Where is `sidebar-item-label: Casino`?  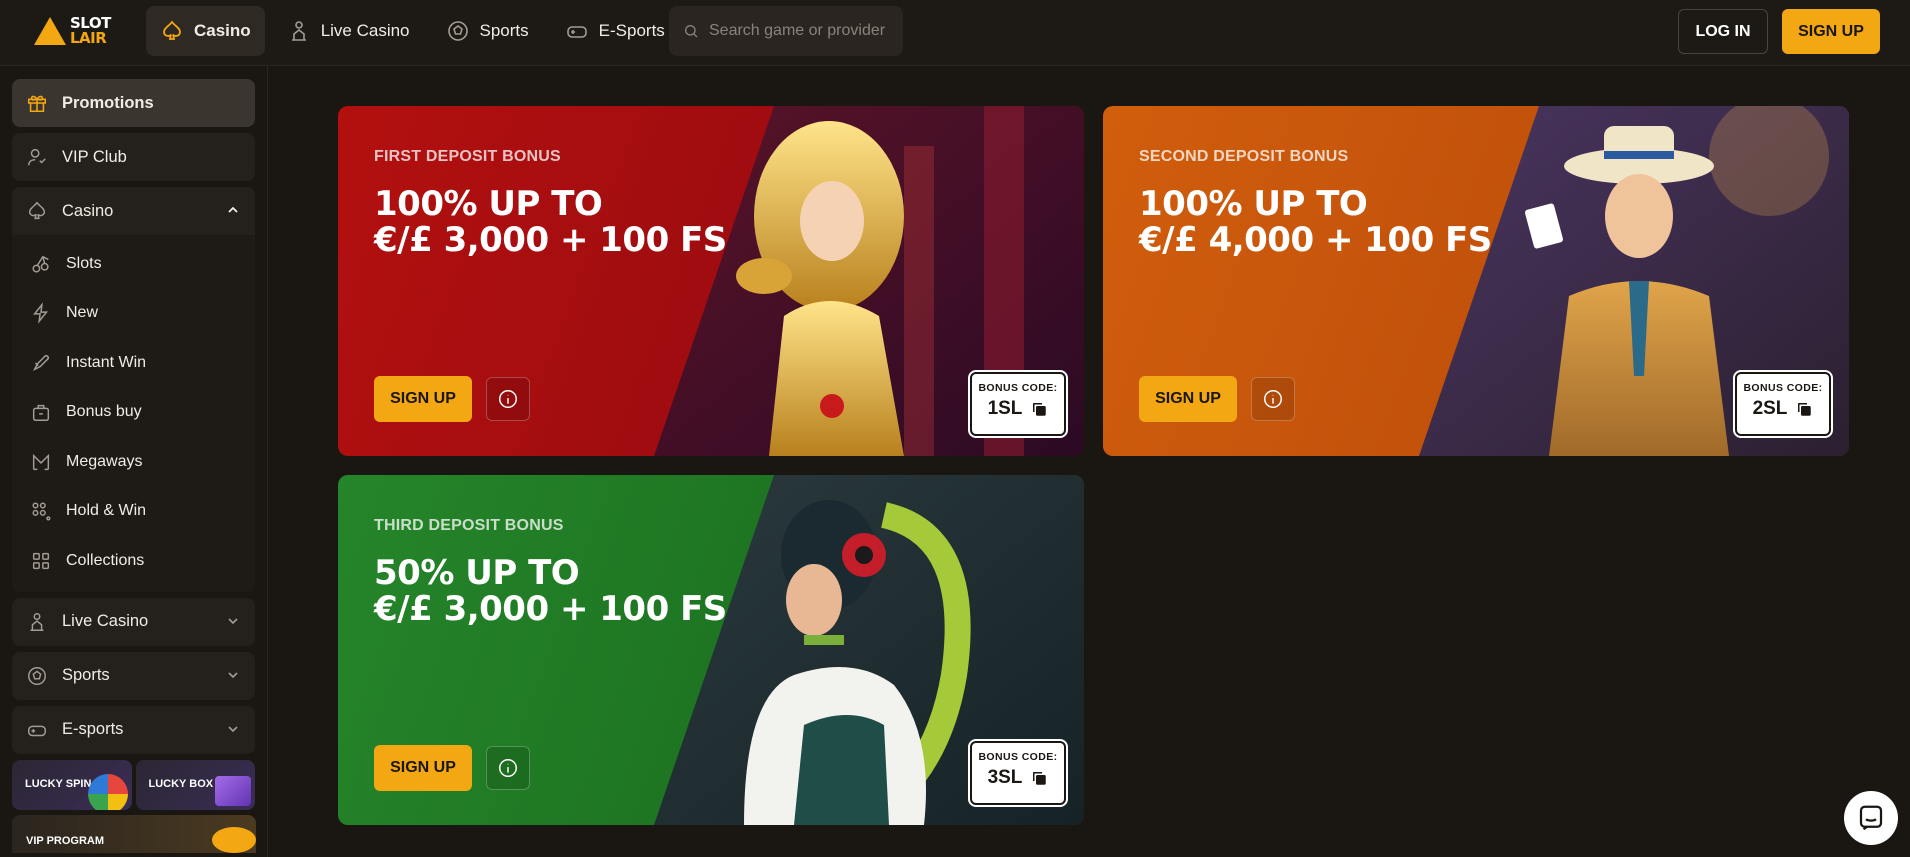
sidebar-item-label: Casino is located at coordinates (88, 210).